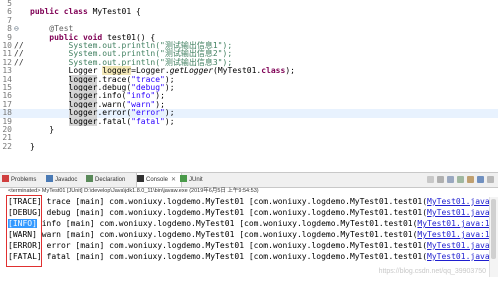  What do you see at coordinates (273, 71) in the screenshot?
I see `code-token: class` at bounding box center [273, 71].